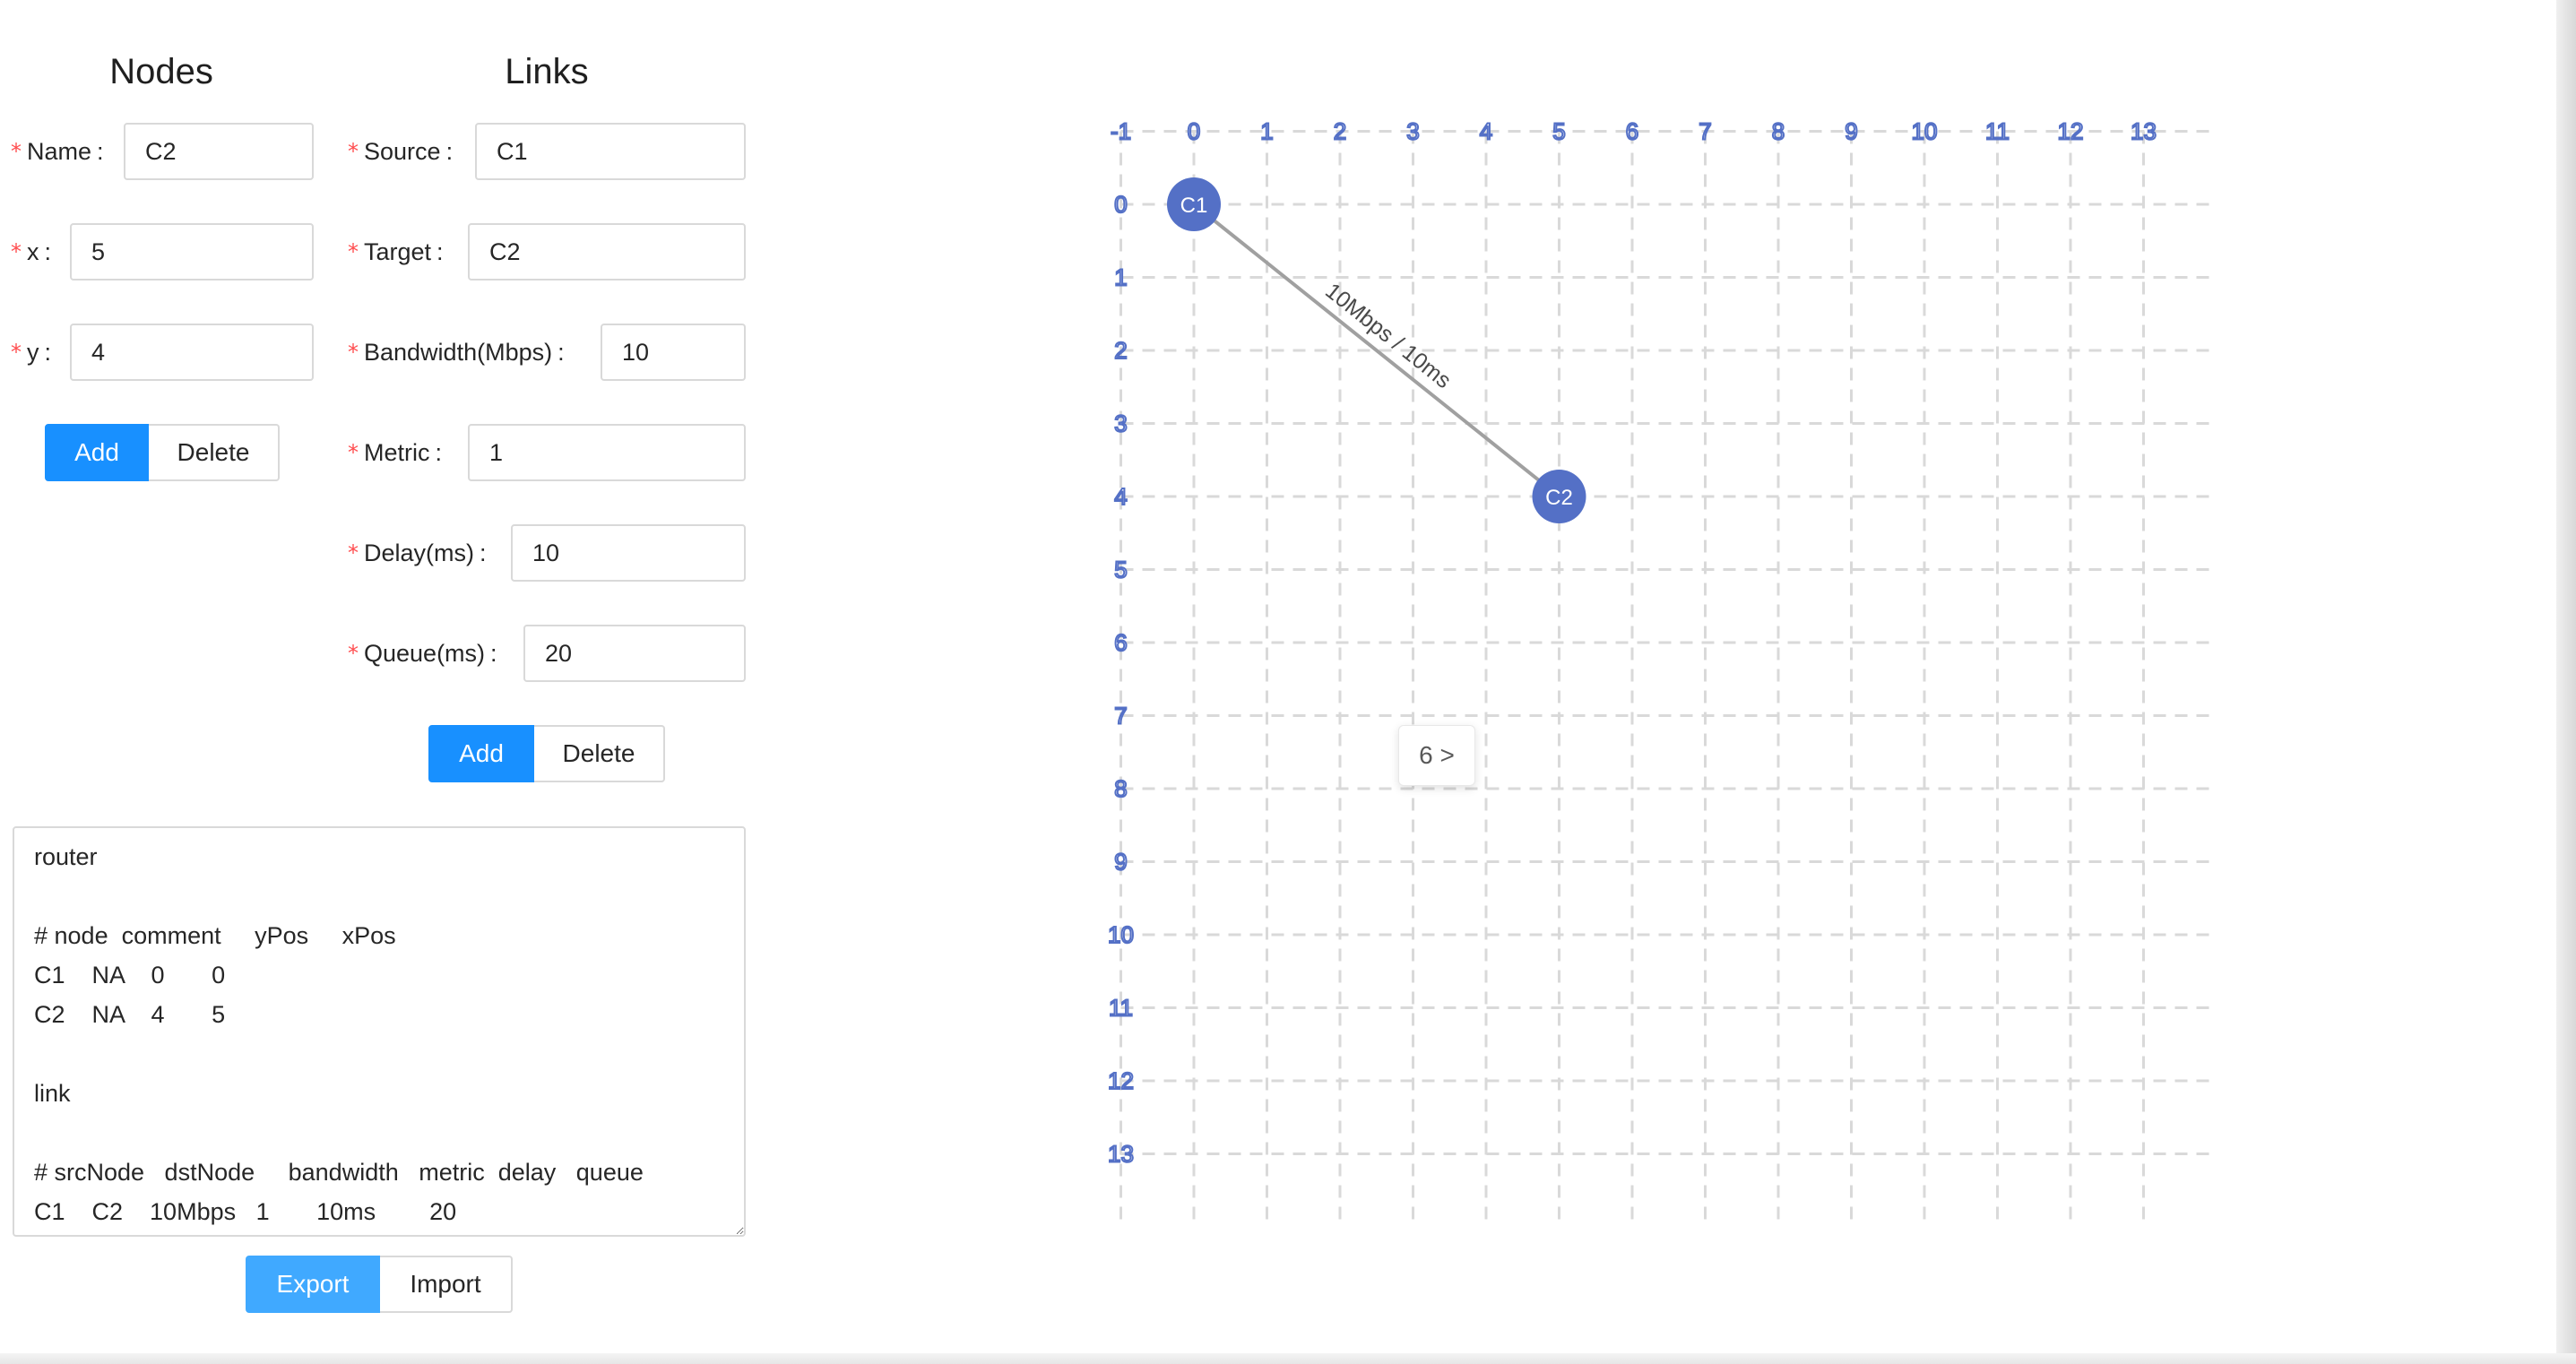 This screenshot has height=1364, width=2576. What do you see at coordinates (1121, 1008) in the screenshot?
I see `y-tick-label: 11` at bounding box center [1121, 1008].